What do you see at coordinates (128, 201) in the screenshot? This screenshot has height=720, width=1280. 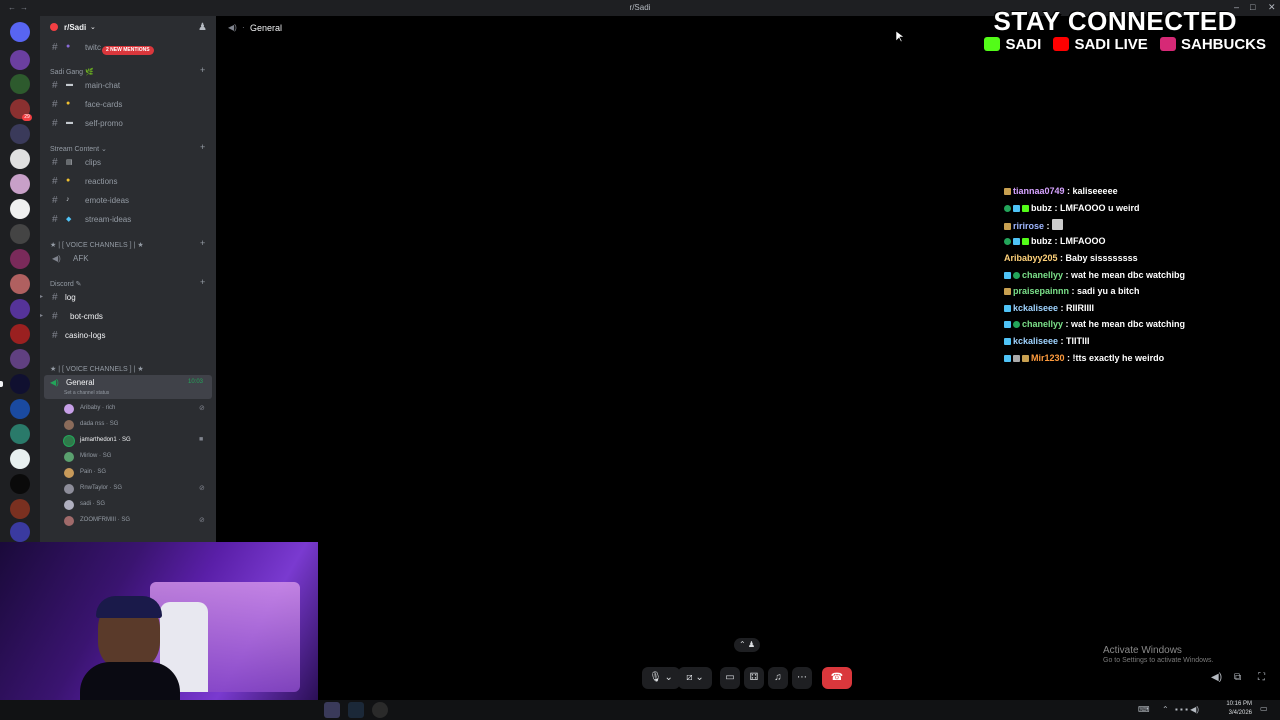 I see `channel-item: # ♪ emote-ideas` at bounding box center [128, 201].